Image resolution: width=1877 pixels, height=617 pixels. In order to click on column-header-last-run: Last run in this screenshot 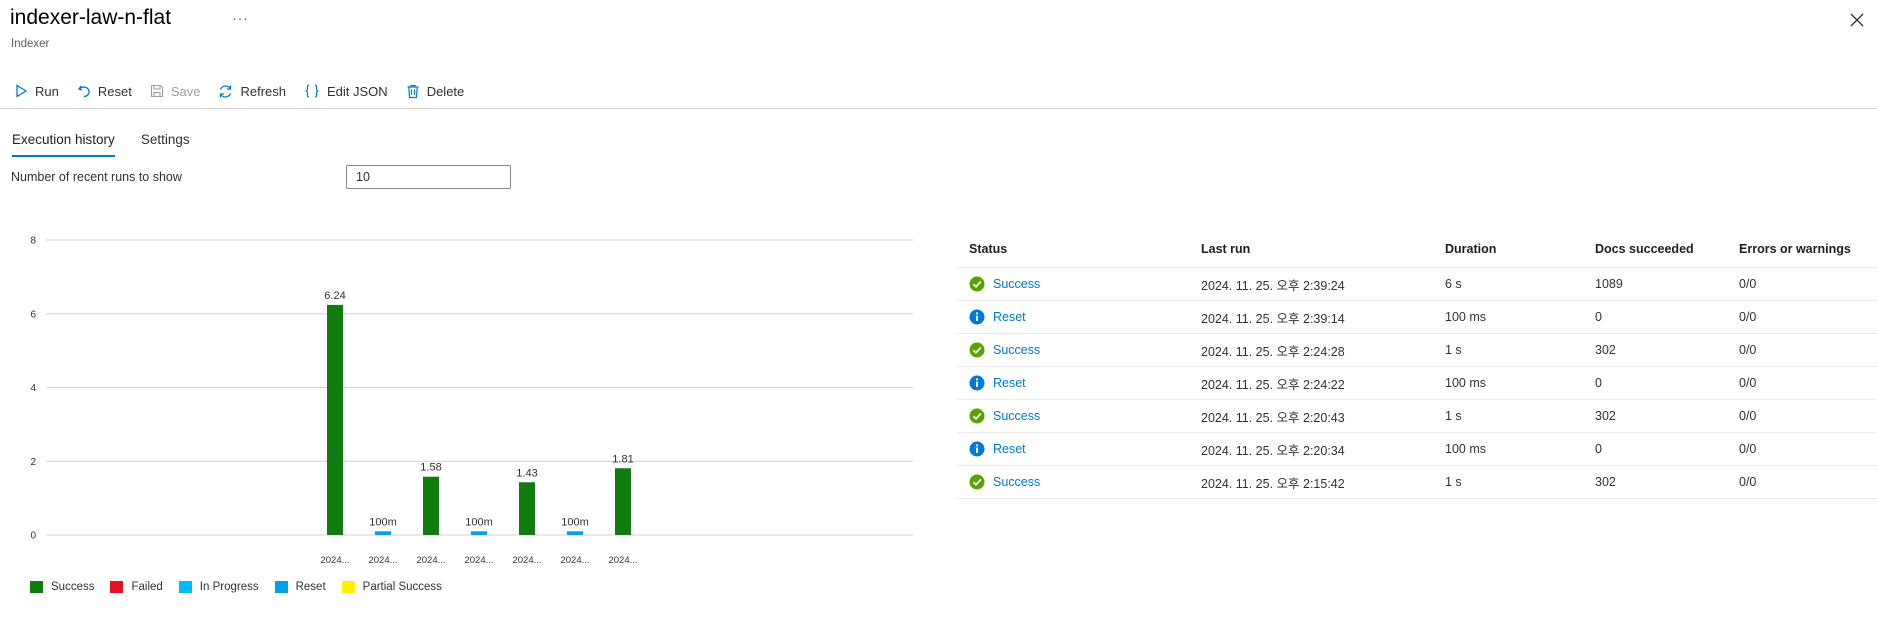, I will do `click(1323, 249)`.